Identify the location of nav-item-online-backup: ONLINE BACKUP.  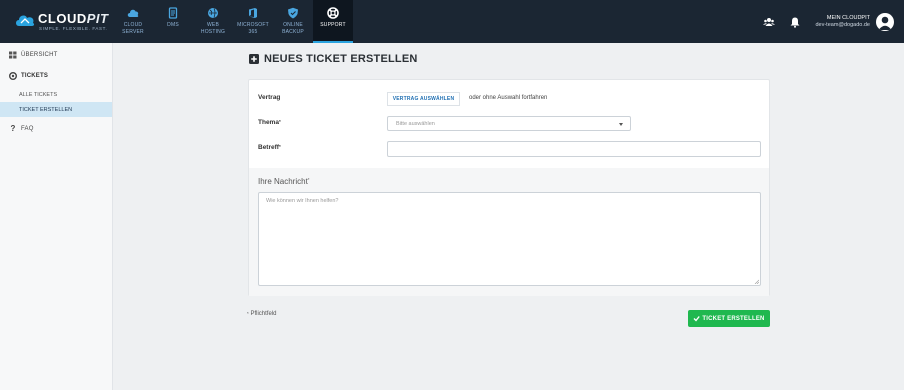
(293, 21).